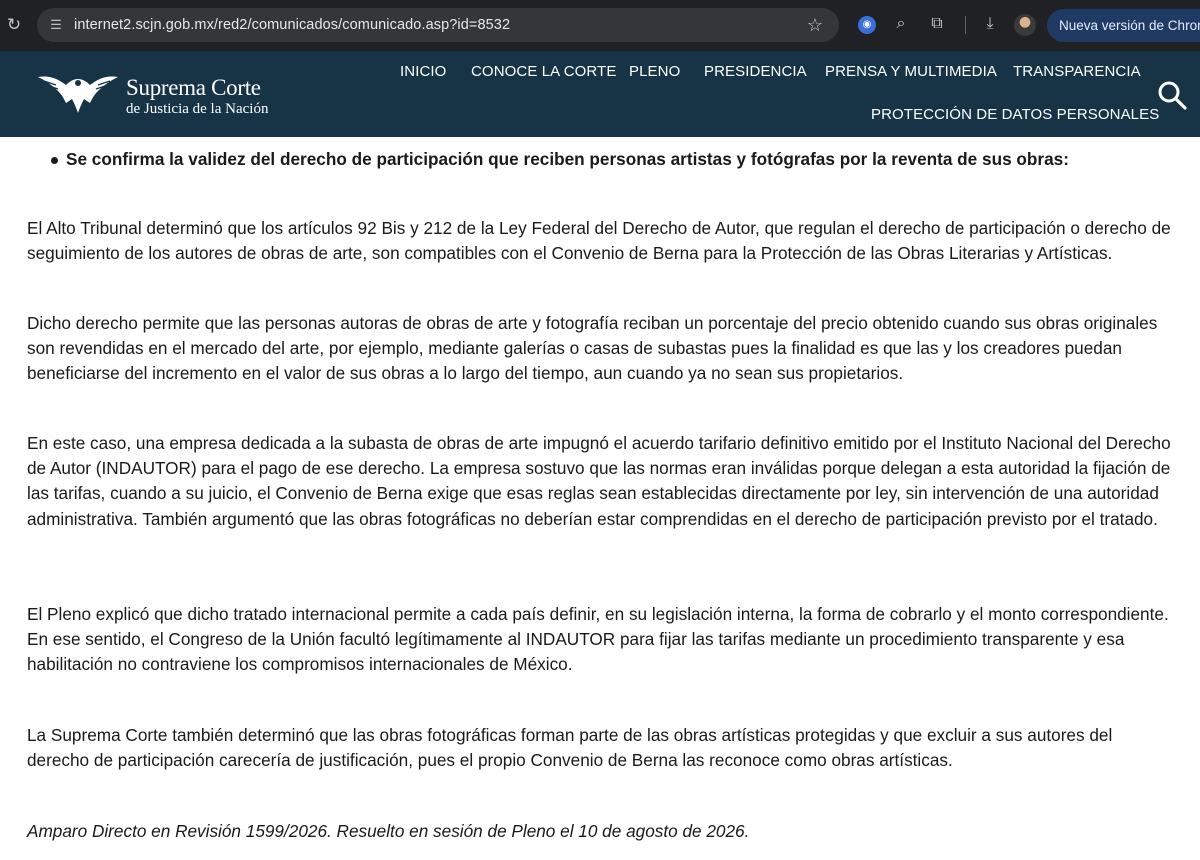  What do you see at coordinates (14, 25) in the screenshot?
I see `reload-icon: ↻` at bounding box center [14, 25].